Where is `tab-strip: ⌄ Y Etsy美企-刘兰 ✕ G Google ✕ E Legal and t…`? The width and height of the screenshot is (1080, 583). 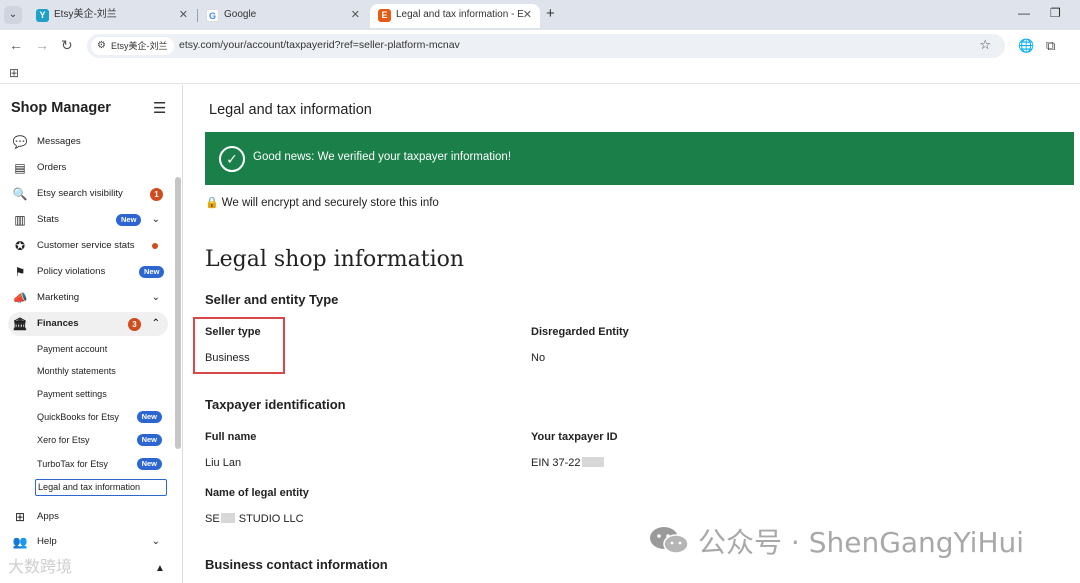
tab-strip: ⌄ Y Etsy美企-刘兰 ✕ G Google ✕ E Legal and t… is located at coordinates (540, 15).